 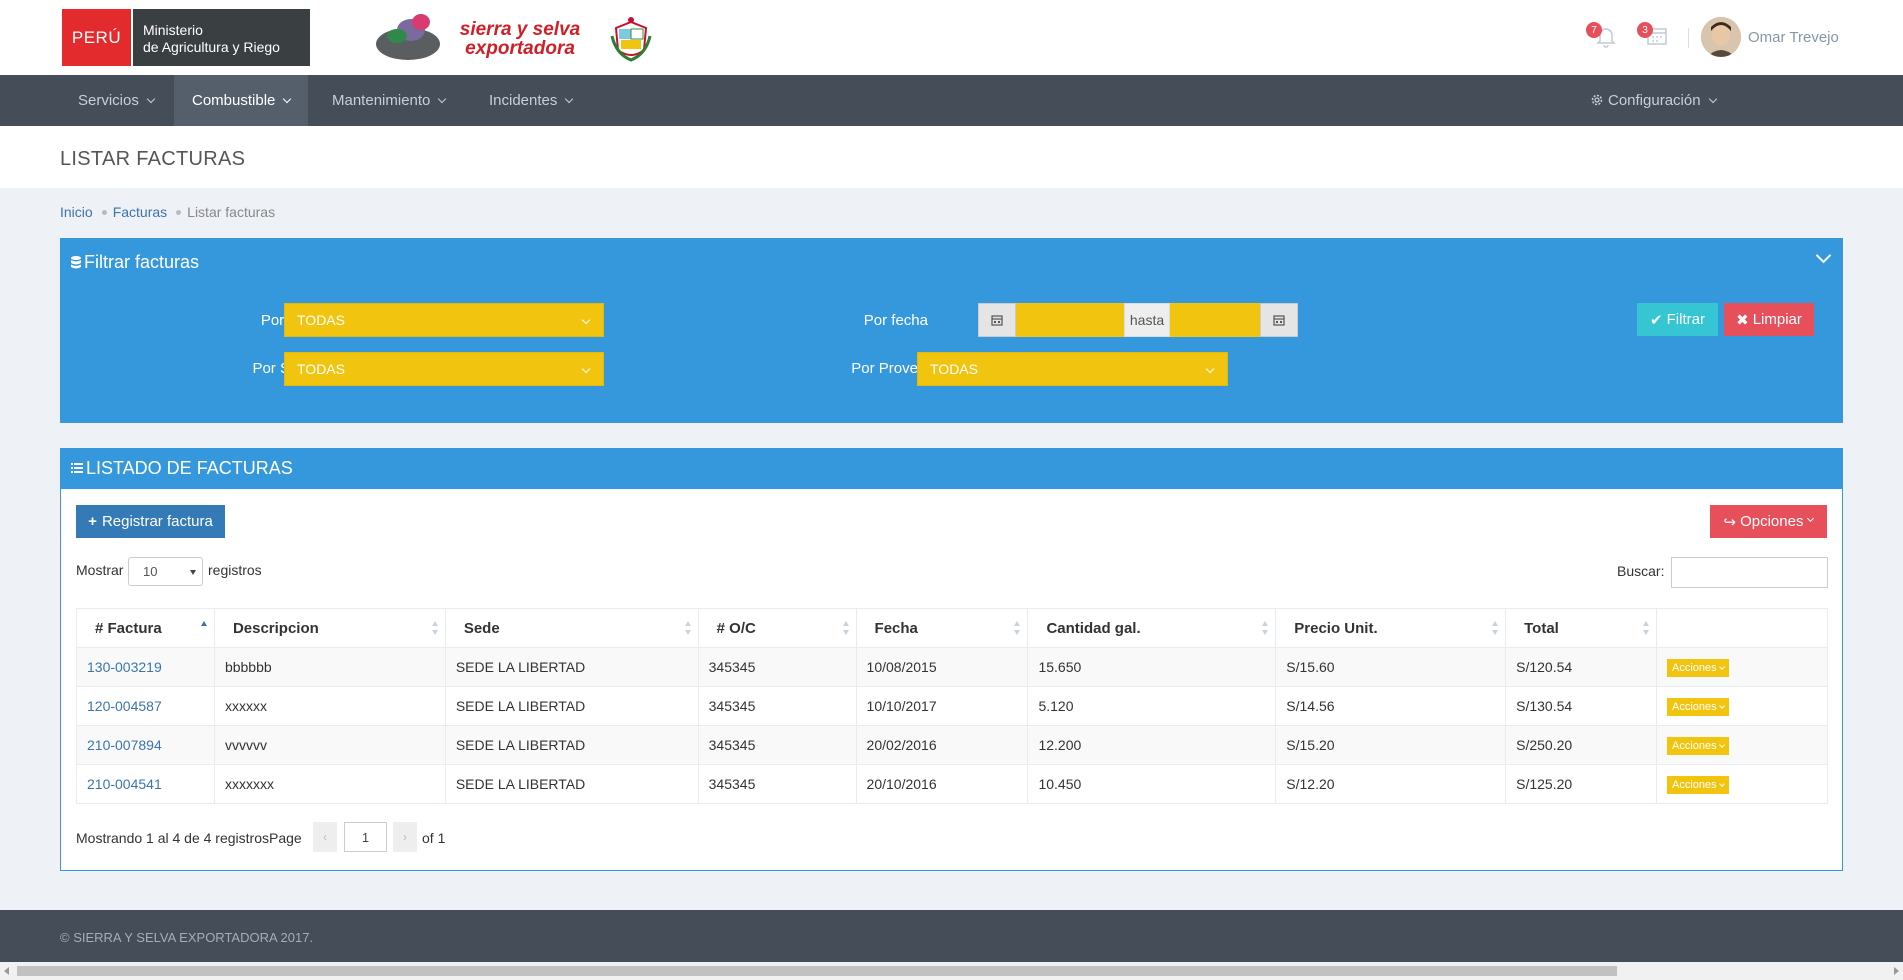 I want to click on factura-link: 120-004587, so click(x=124, y=706).